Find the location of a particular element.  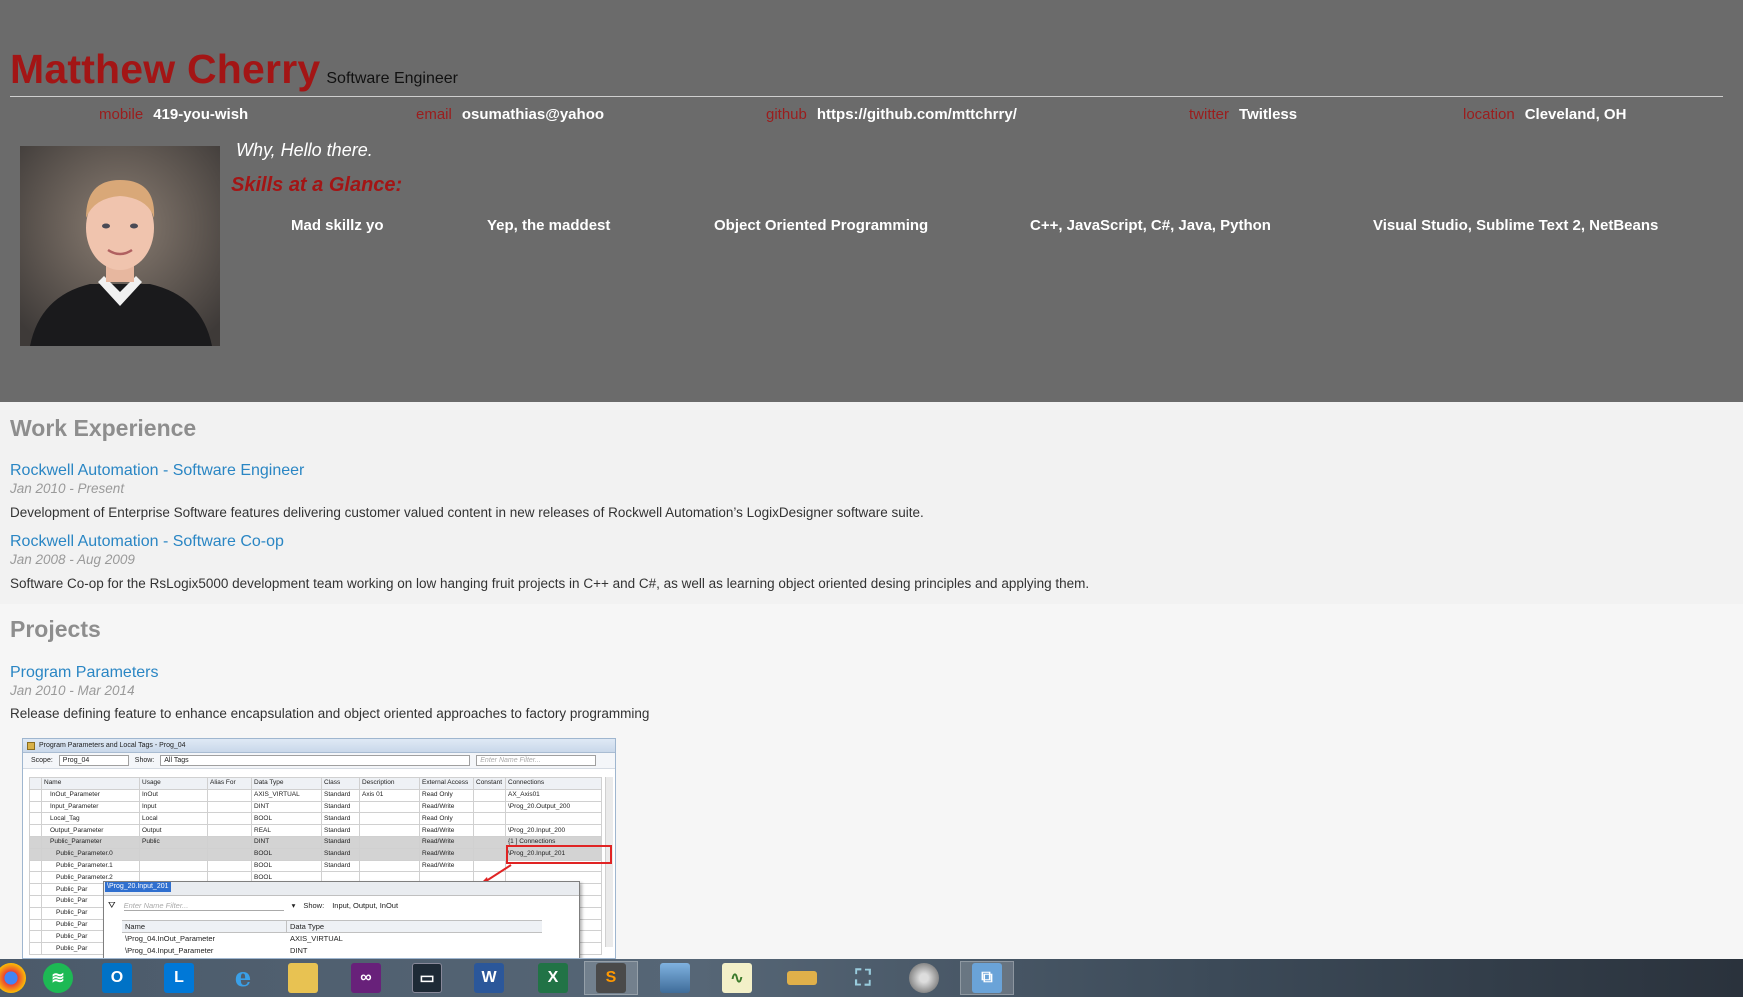

grid-cell: AXIS_VIRTUAL is located at coordinates (286, 795).